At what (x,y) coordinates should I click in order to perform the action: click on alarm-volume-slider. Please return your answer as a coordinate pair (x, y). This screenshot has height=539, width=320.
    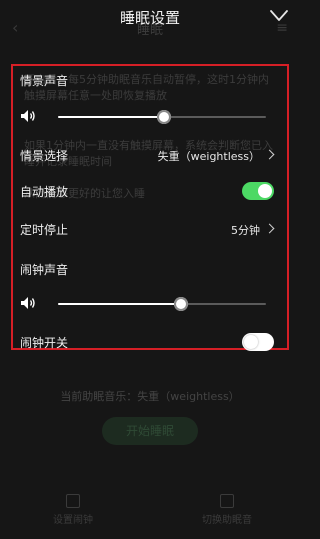
    Looking at the image, I should click on (162, 304).